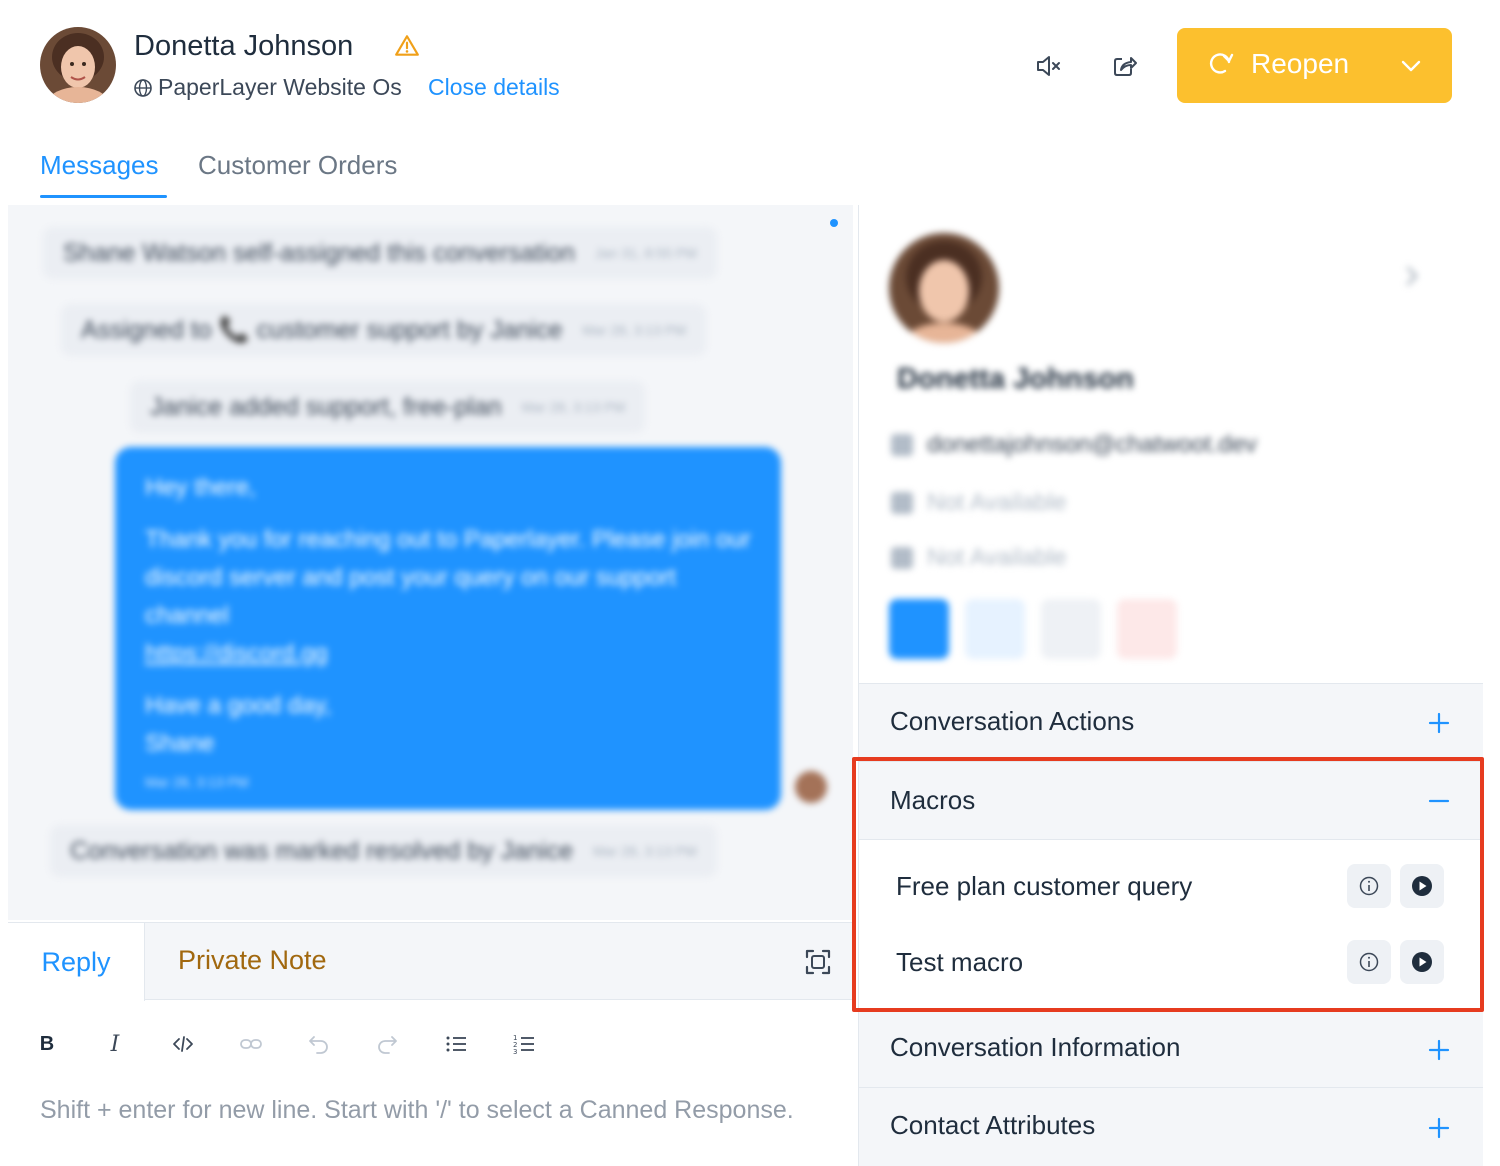 The width and height of the screenshot is (1500, 1166). I want to click on link-icon, so click(251, 1044).